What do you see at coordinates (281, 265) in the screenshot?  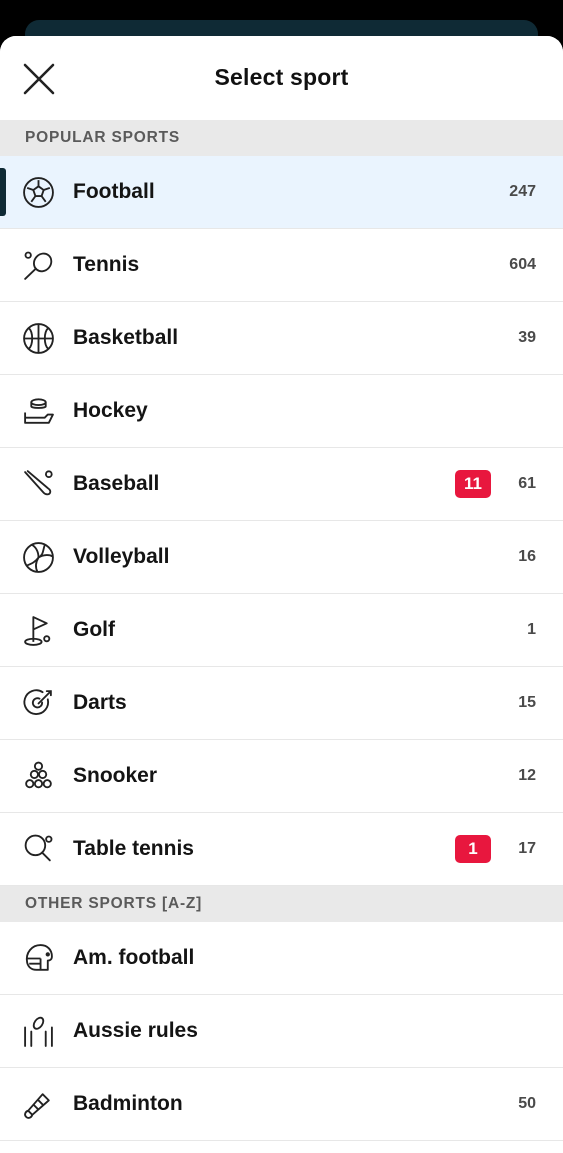 I see `sport-row-tennis: Tennis 604` at bounding box center [281, 265].